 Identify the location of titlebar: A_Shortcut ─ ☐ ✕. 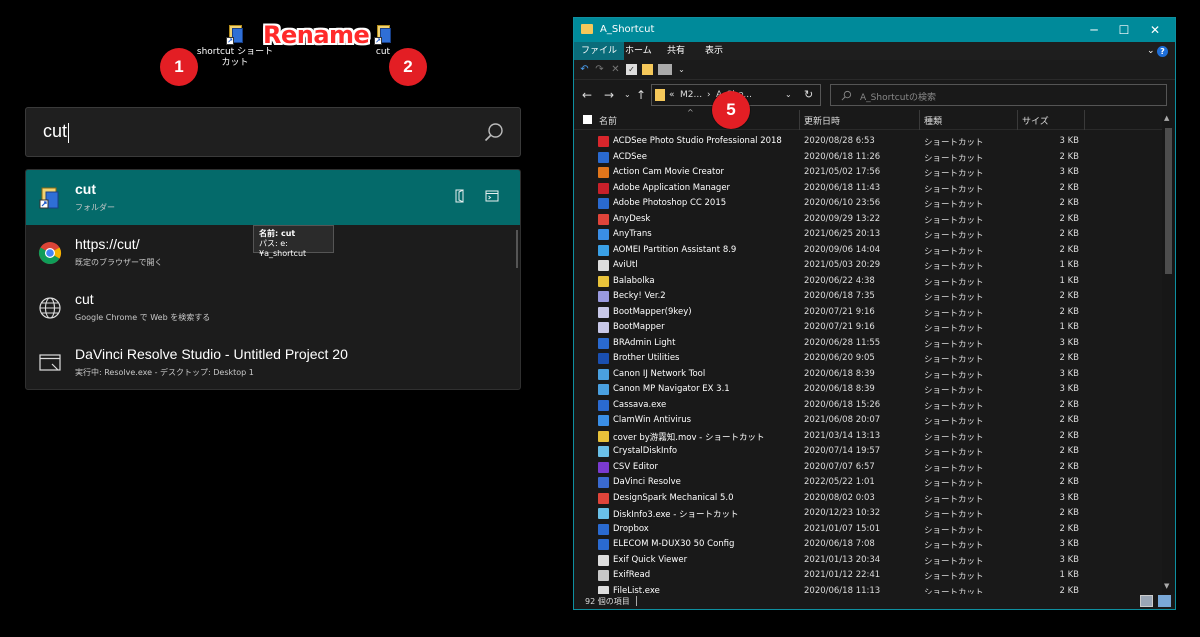
(874, 30).